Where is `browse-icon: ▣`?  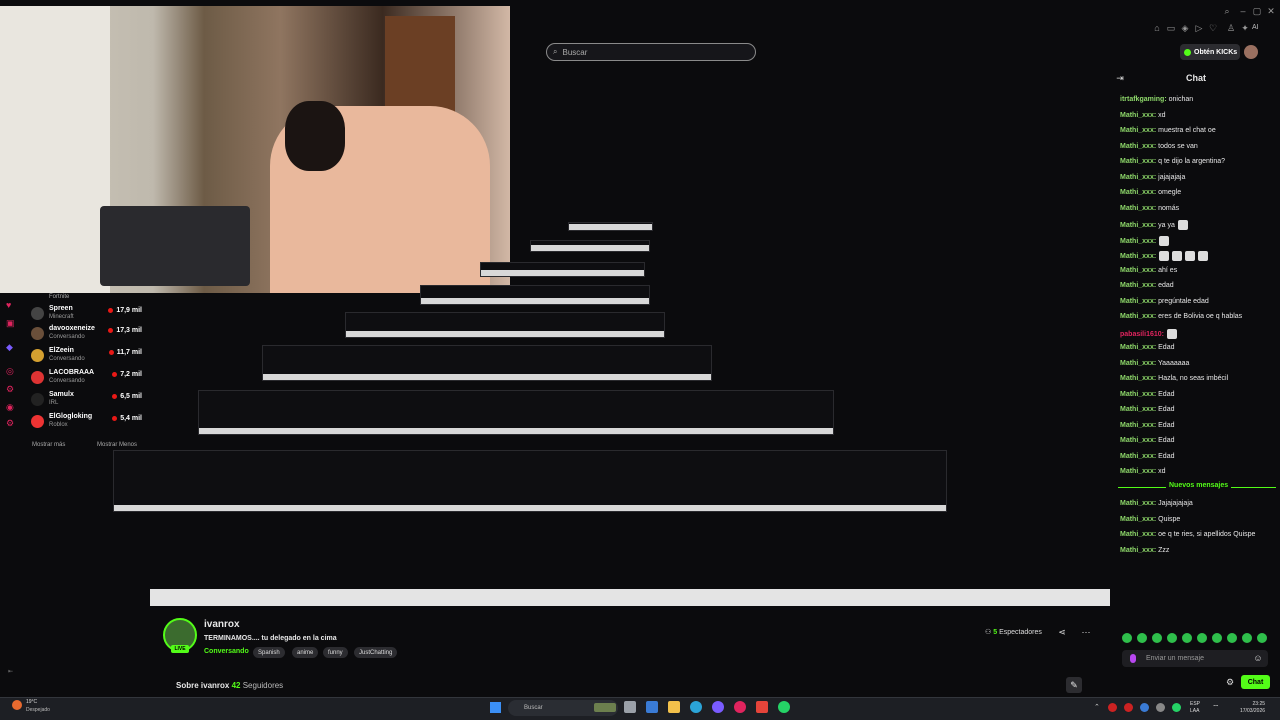
browse-icon: ▣ is located at coordinates (11, 323).